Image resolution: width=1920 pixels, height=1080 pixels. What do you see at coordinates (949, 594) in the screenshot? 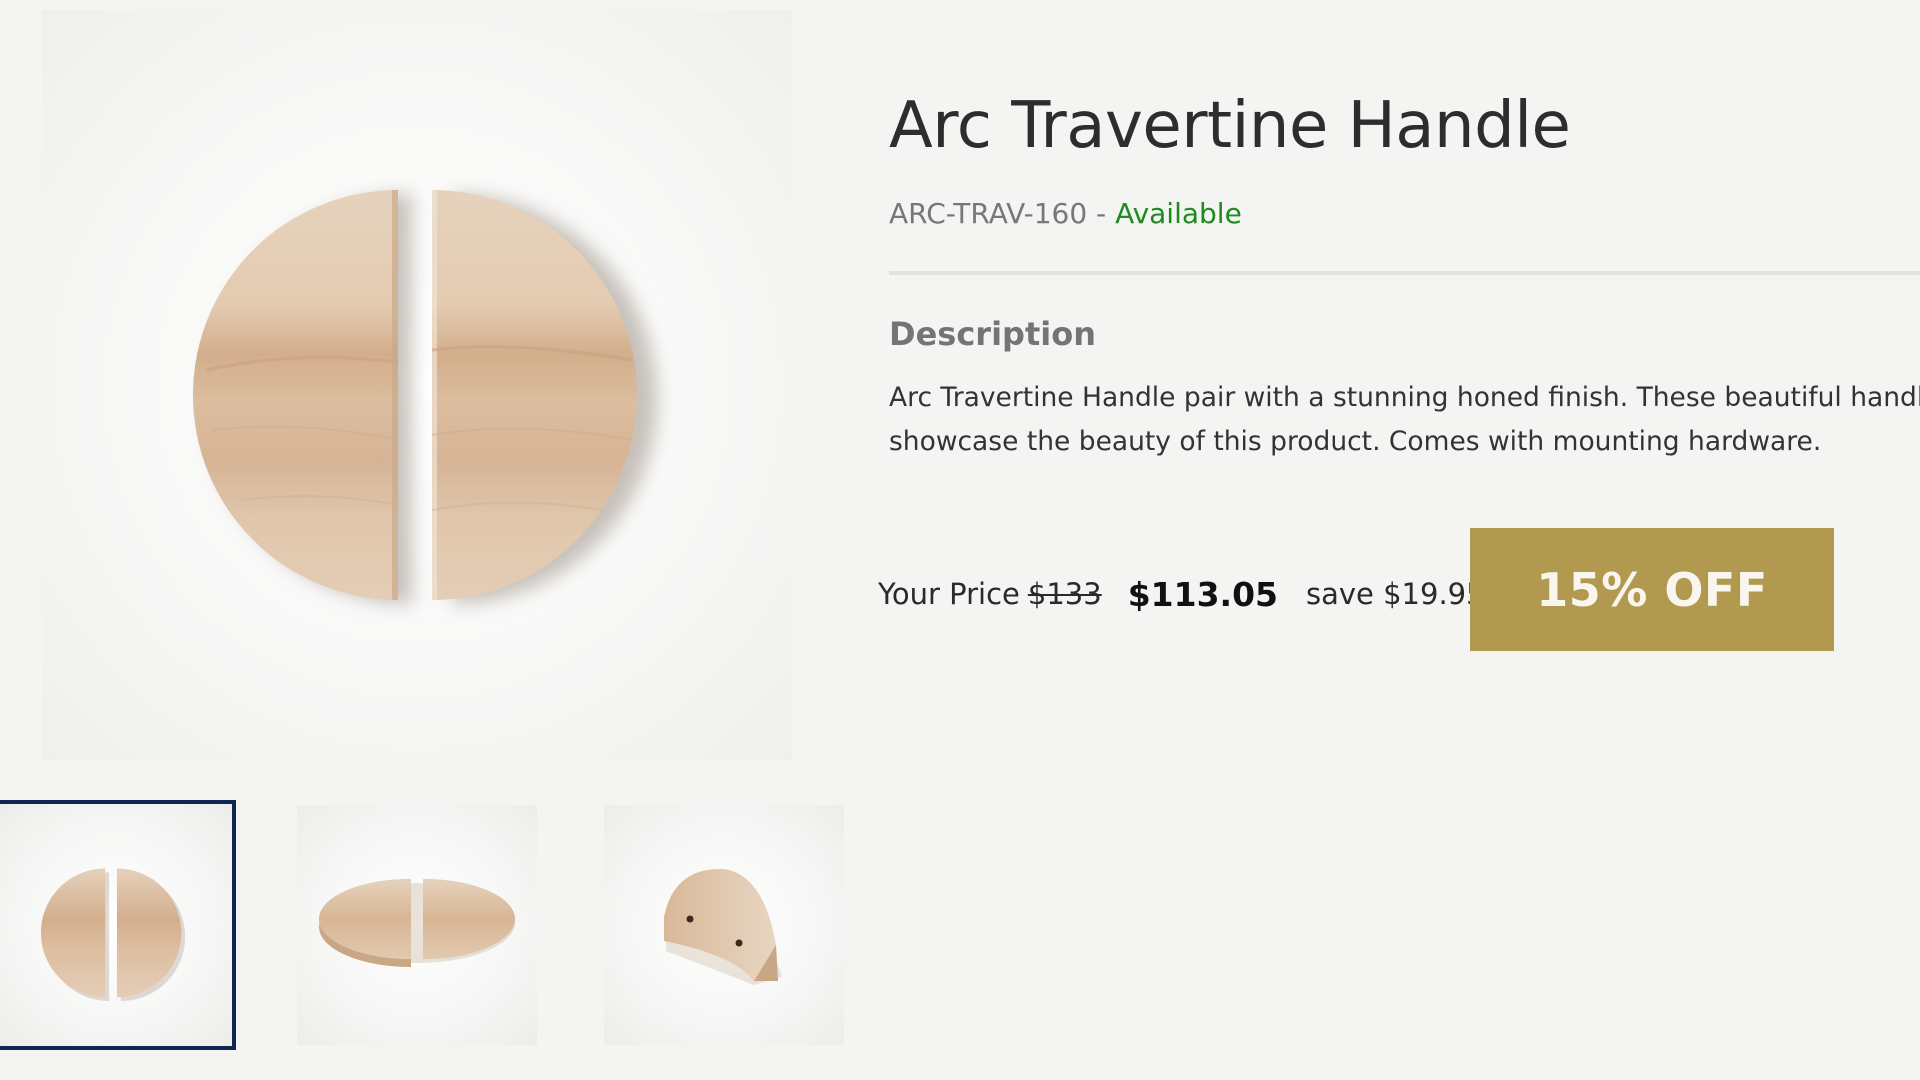
I see `price-label: Your Price` at bounding box center [949, 594].